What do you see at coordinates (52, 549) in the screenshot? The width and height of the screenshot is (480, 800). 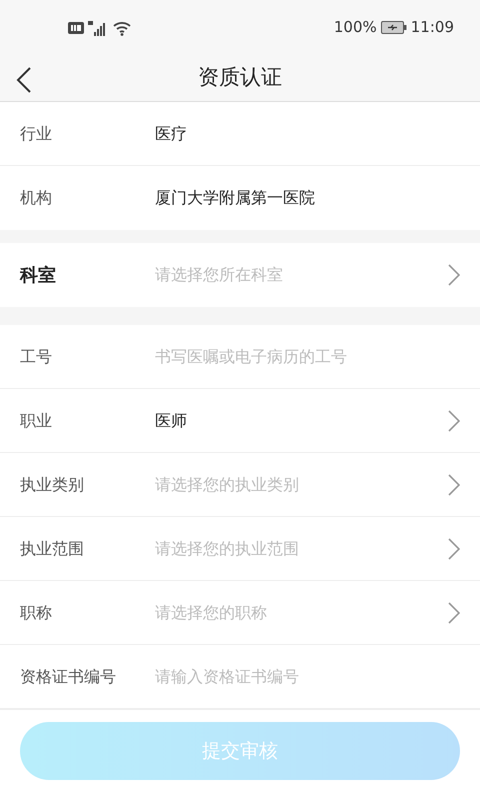 I see `field-label: 执业范围` at bounding box center [52, 549].